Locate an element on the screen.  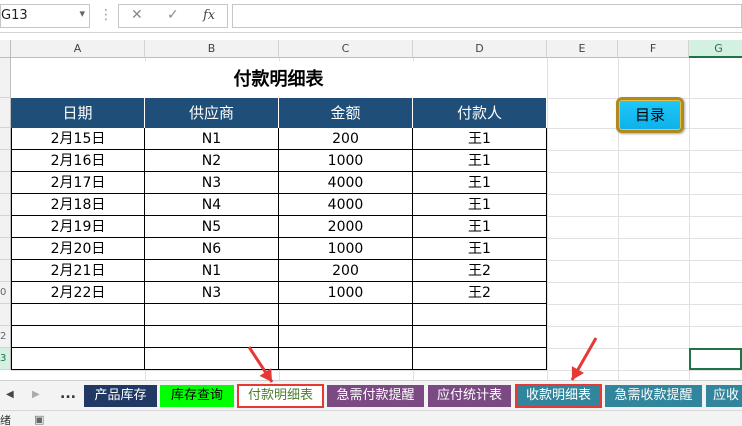
name-box: G13 ▾ is located at coordinates (45, 16).